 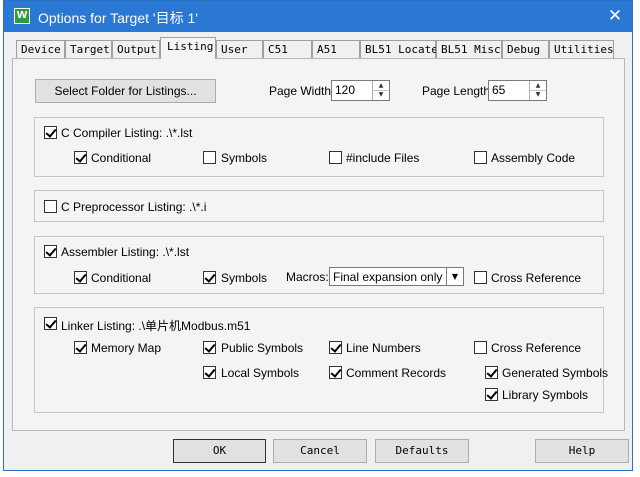 What do you see at coordinates (388, 277) in the screenshot?
I see `macros-value: Final expansion only` at bounding box center [388, 277].